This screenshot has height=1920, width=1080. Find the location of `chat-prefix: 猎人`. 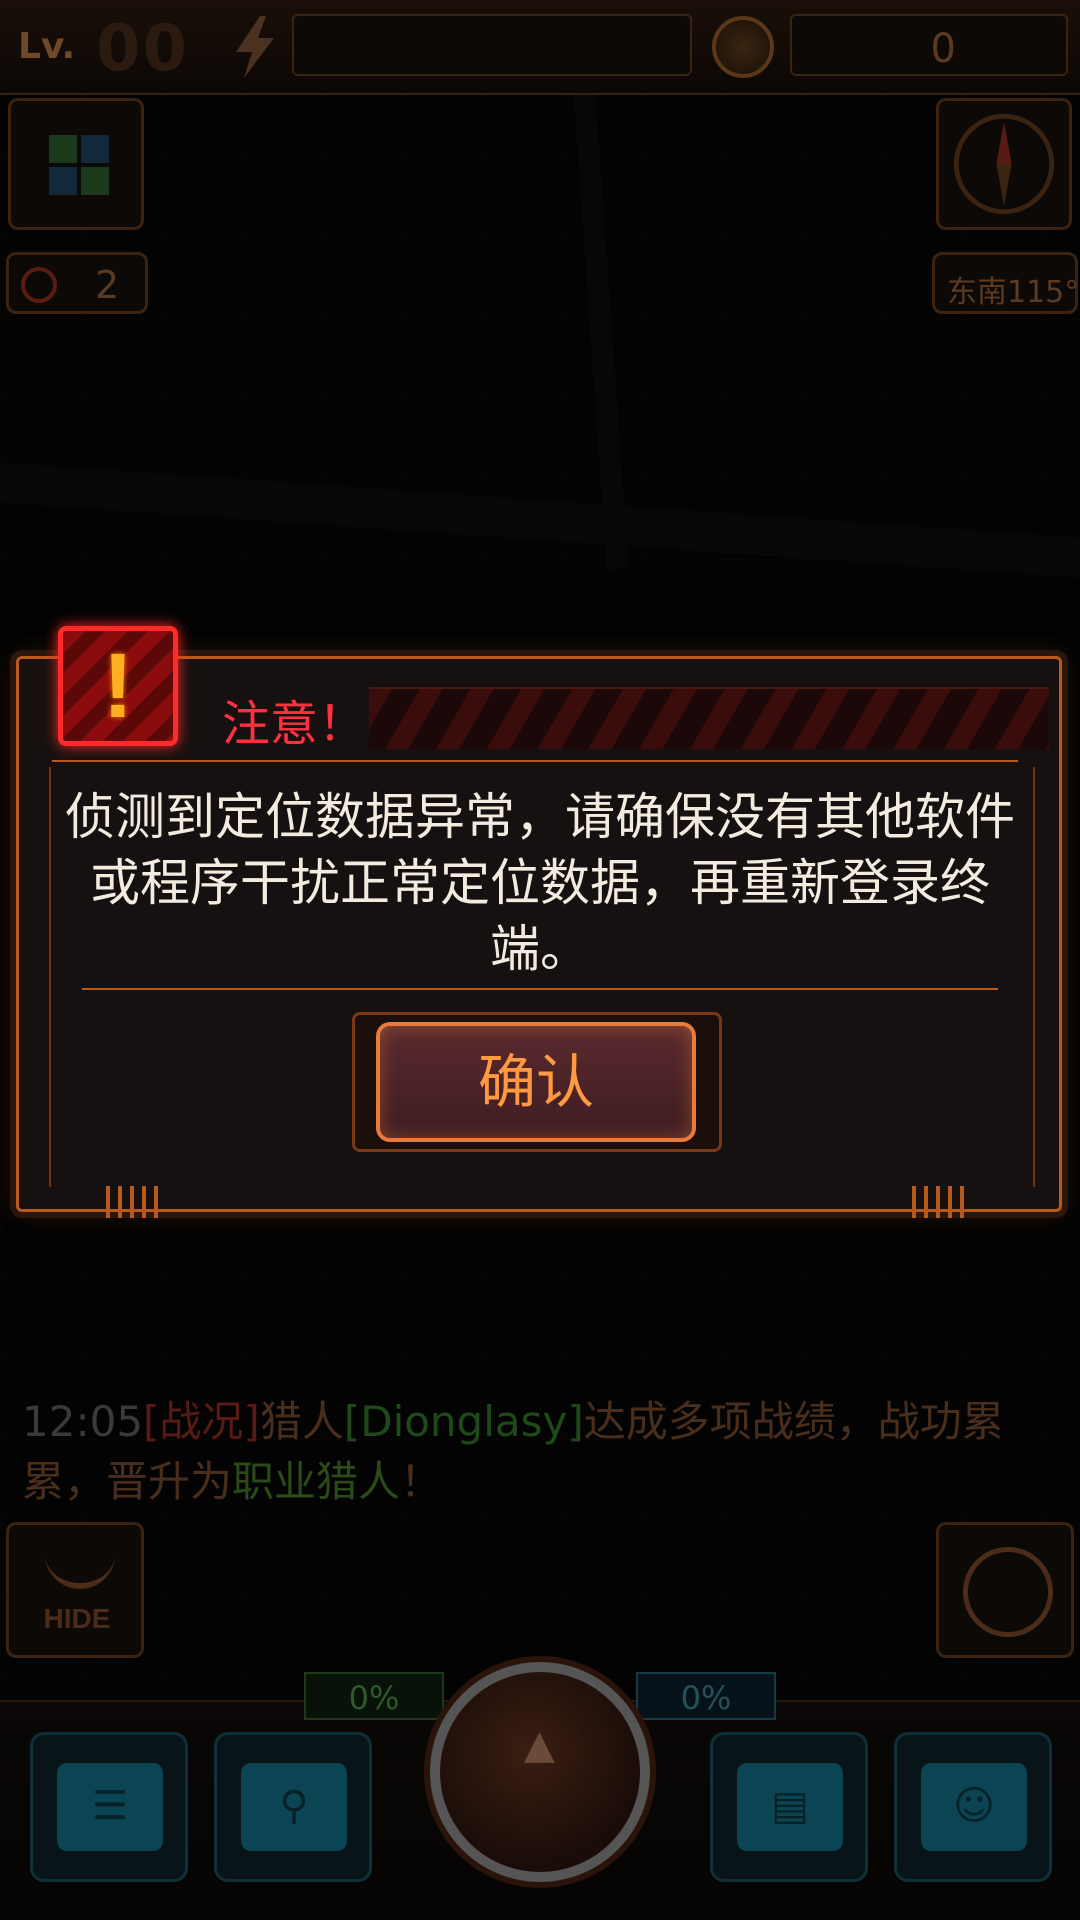

chat-prefix: 猎人 is located at coordinates (301, 1421).